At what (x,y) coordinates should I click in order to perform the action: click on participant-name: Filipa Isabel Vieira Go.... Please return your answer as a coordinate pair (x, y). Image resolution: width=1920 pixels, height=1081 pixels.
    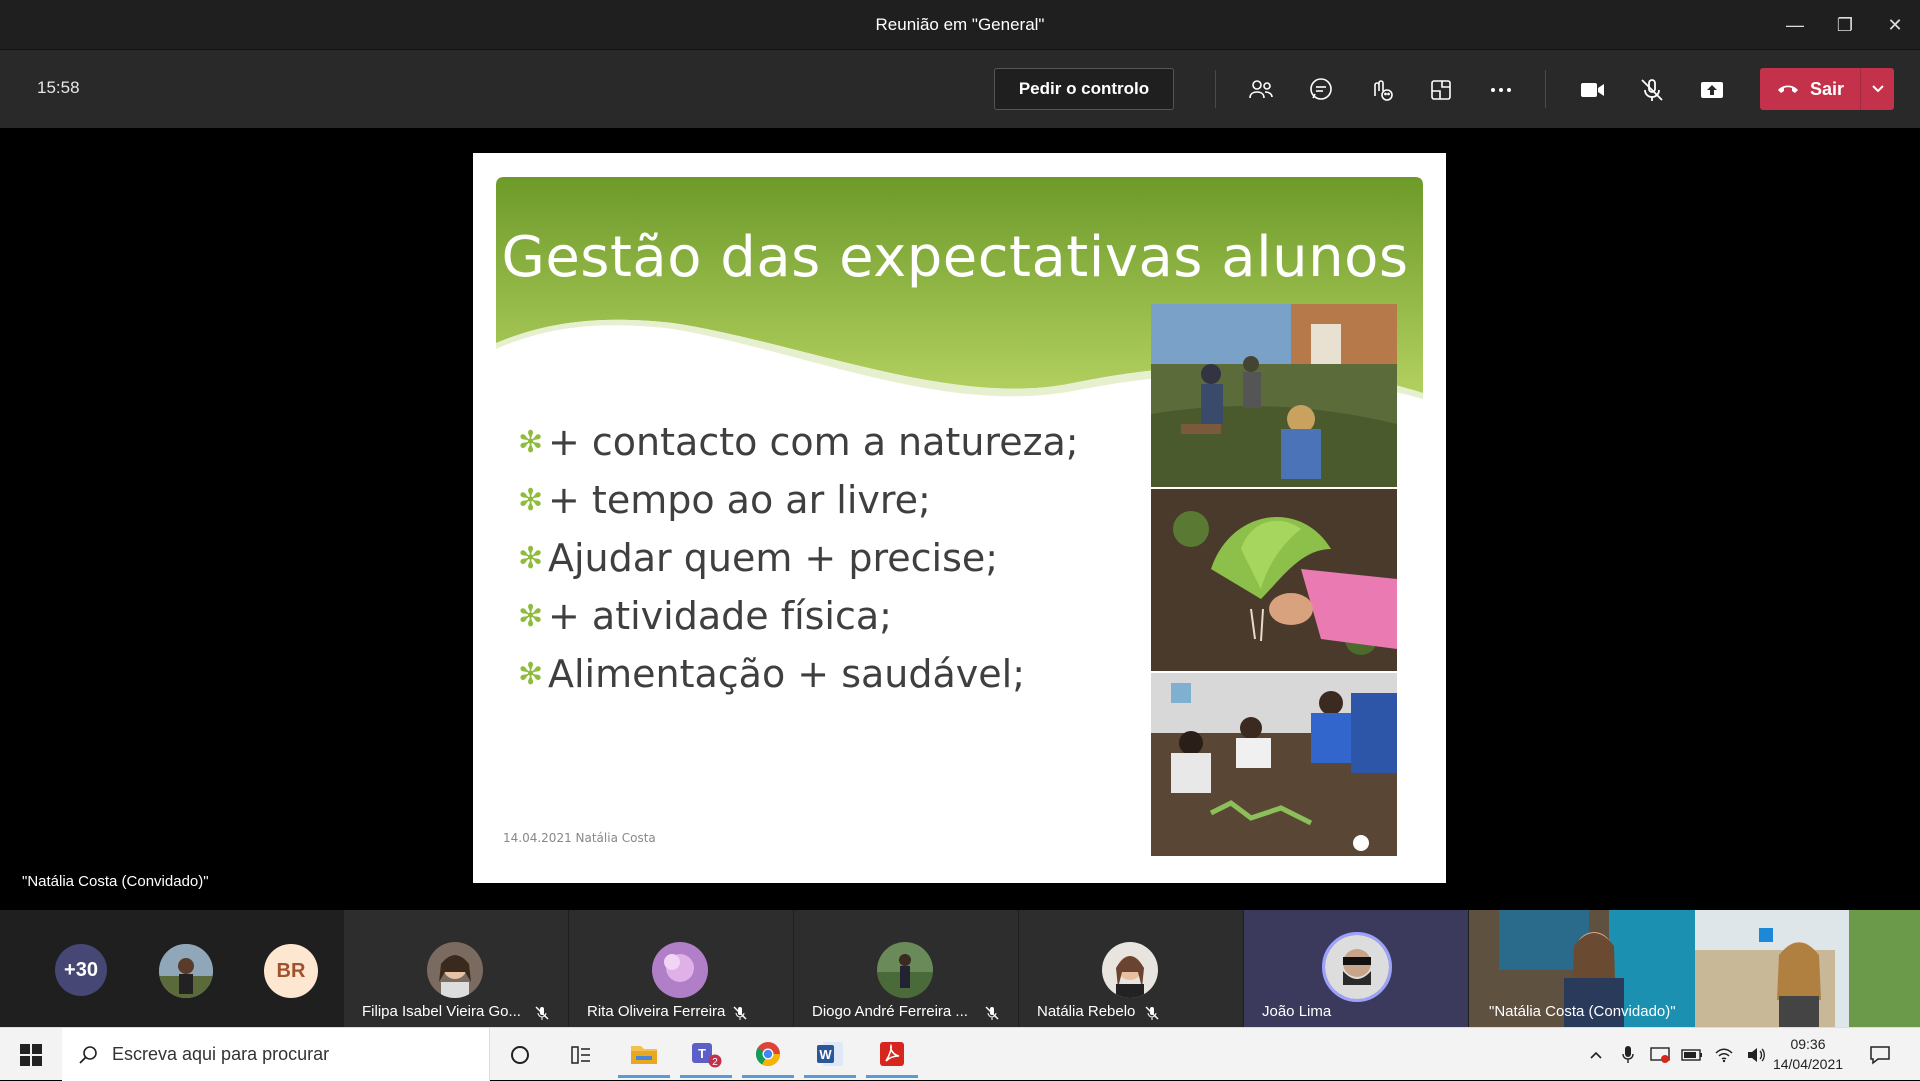
    Looking at the image, I should click on (441, 1011).